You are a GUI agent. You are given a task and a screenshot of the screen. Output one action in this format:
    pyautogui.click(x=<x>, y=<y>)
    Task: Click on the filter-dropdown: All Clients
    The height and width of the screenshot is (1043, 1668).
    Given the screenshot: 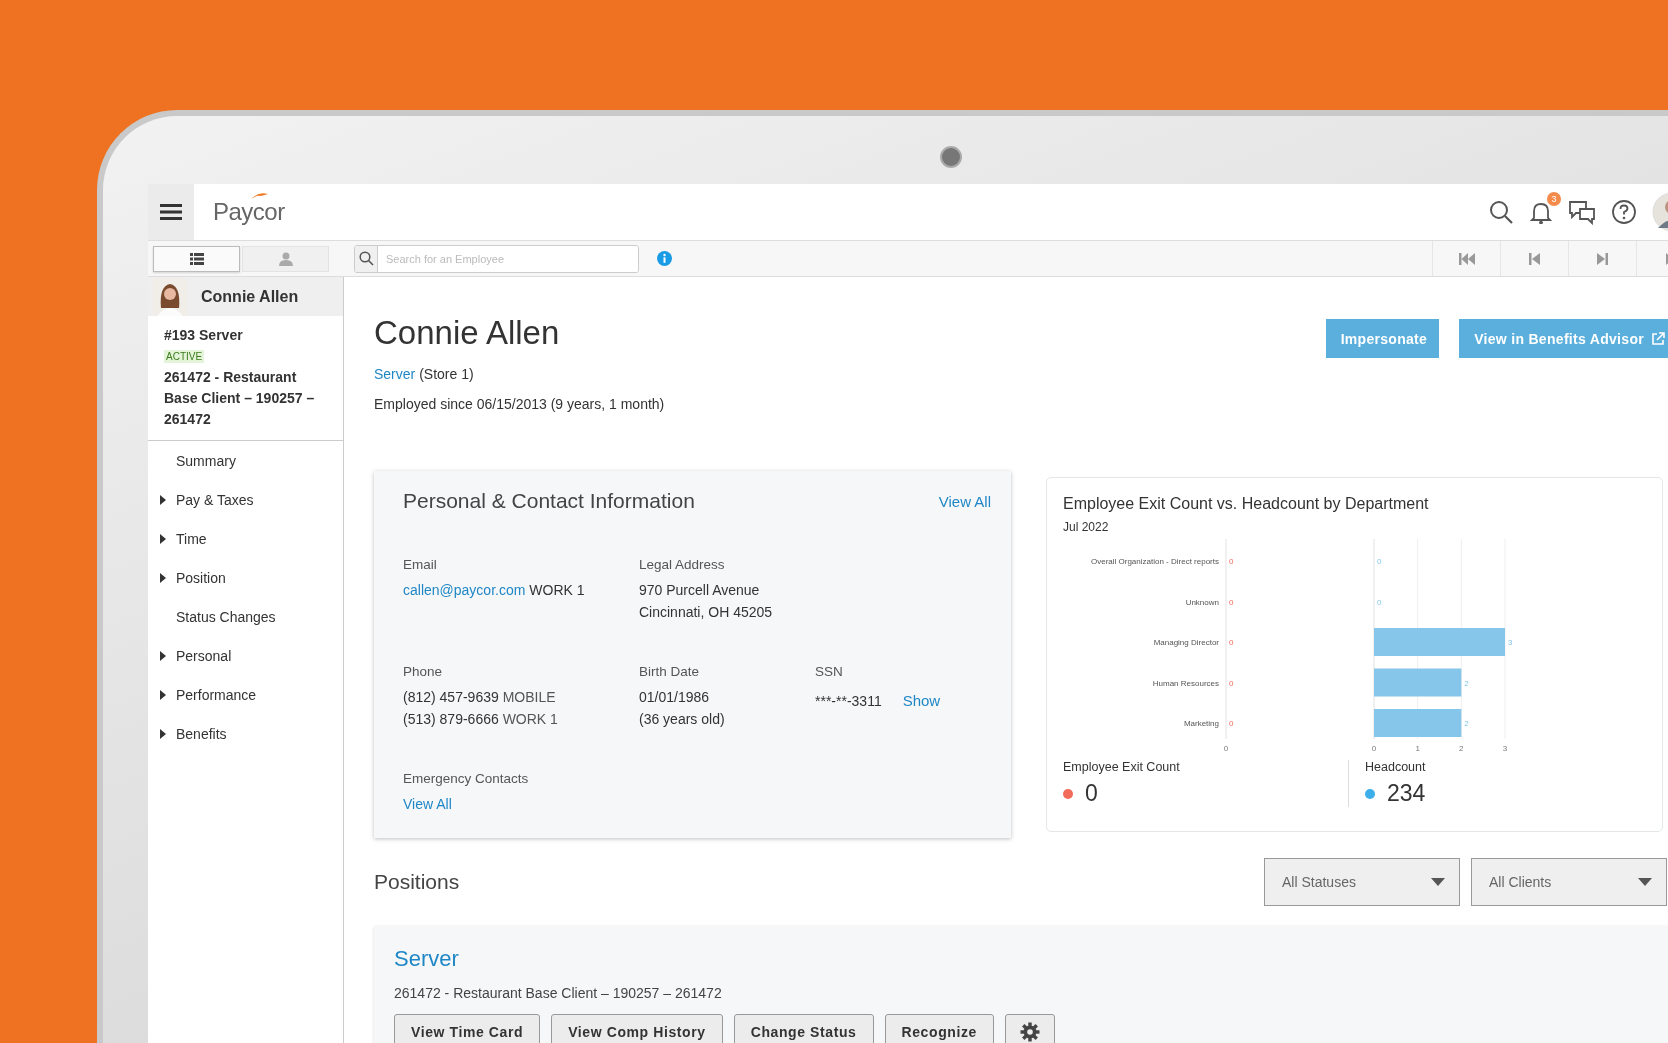 What is the action you would take?
    pyautogui.click(x=1569, y=882)
    